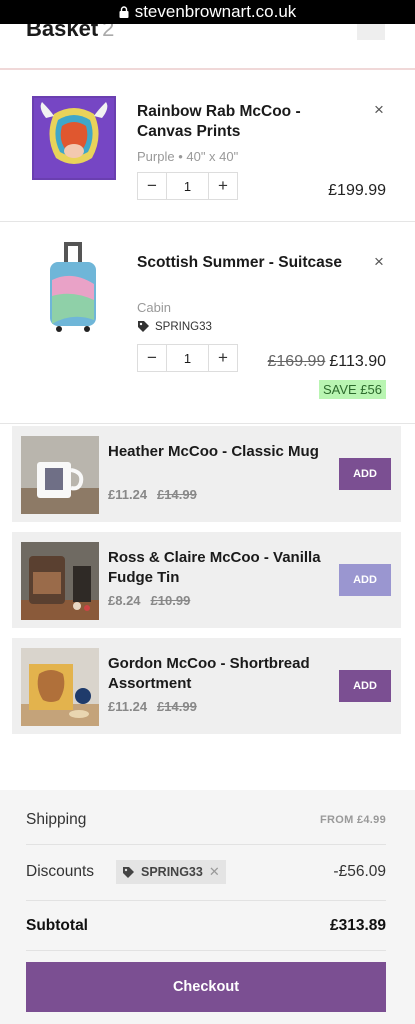 The height and width of the screenshot is (1024, 415). What do you see at coordinates (60, 871) in the screenshot?
I see `discounts-label: Discounts` at bounding box center [60, 871].